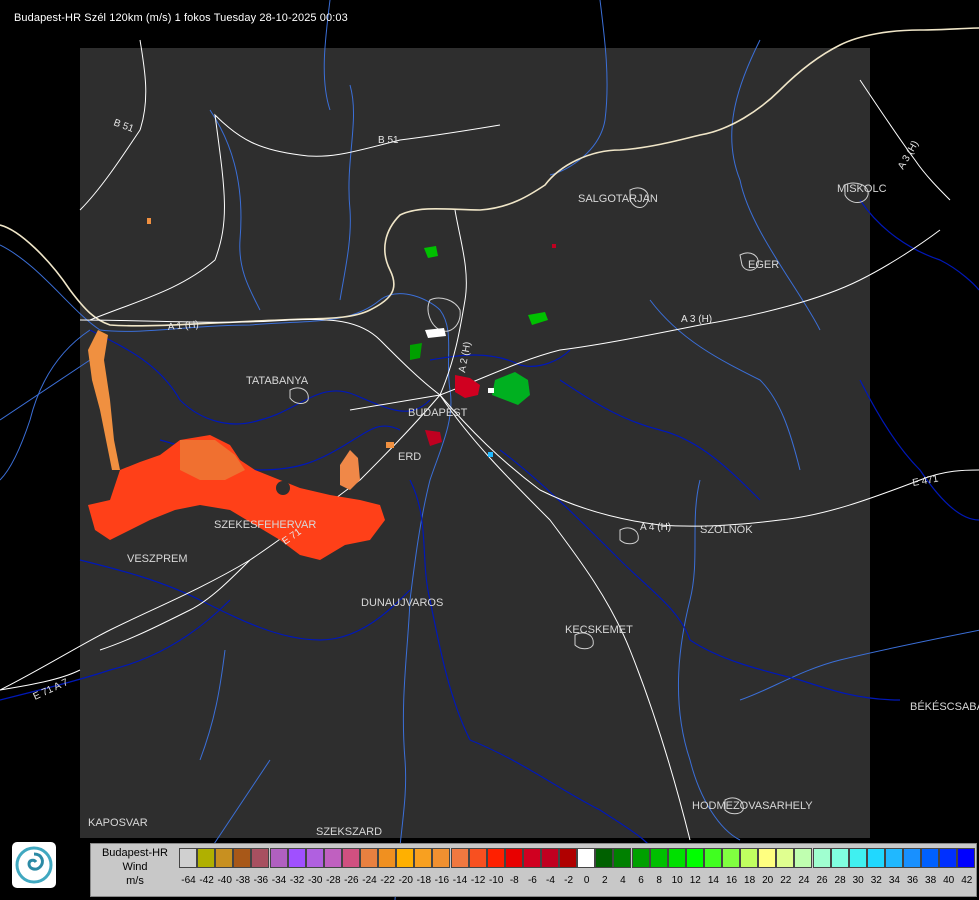  I want to click on legend-tick-label: -2, so click(569, 880).